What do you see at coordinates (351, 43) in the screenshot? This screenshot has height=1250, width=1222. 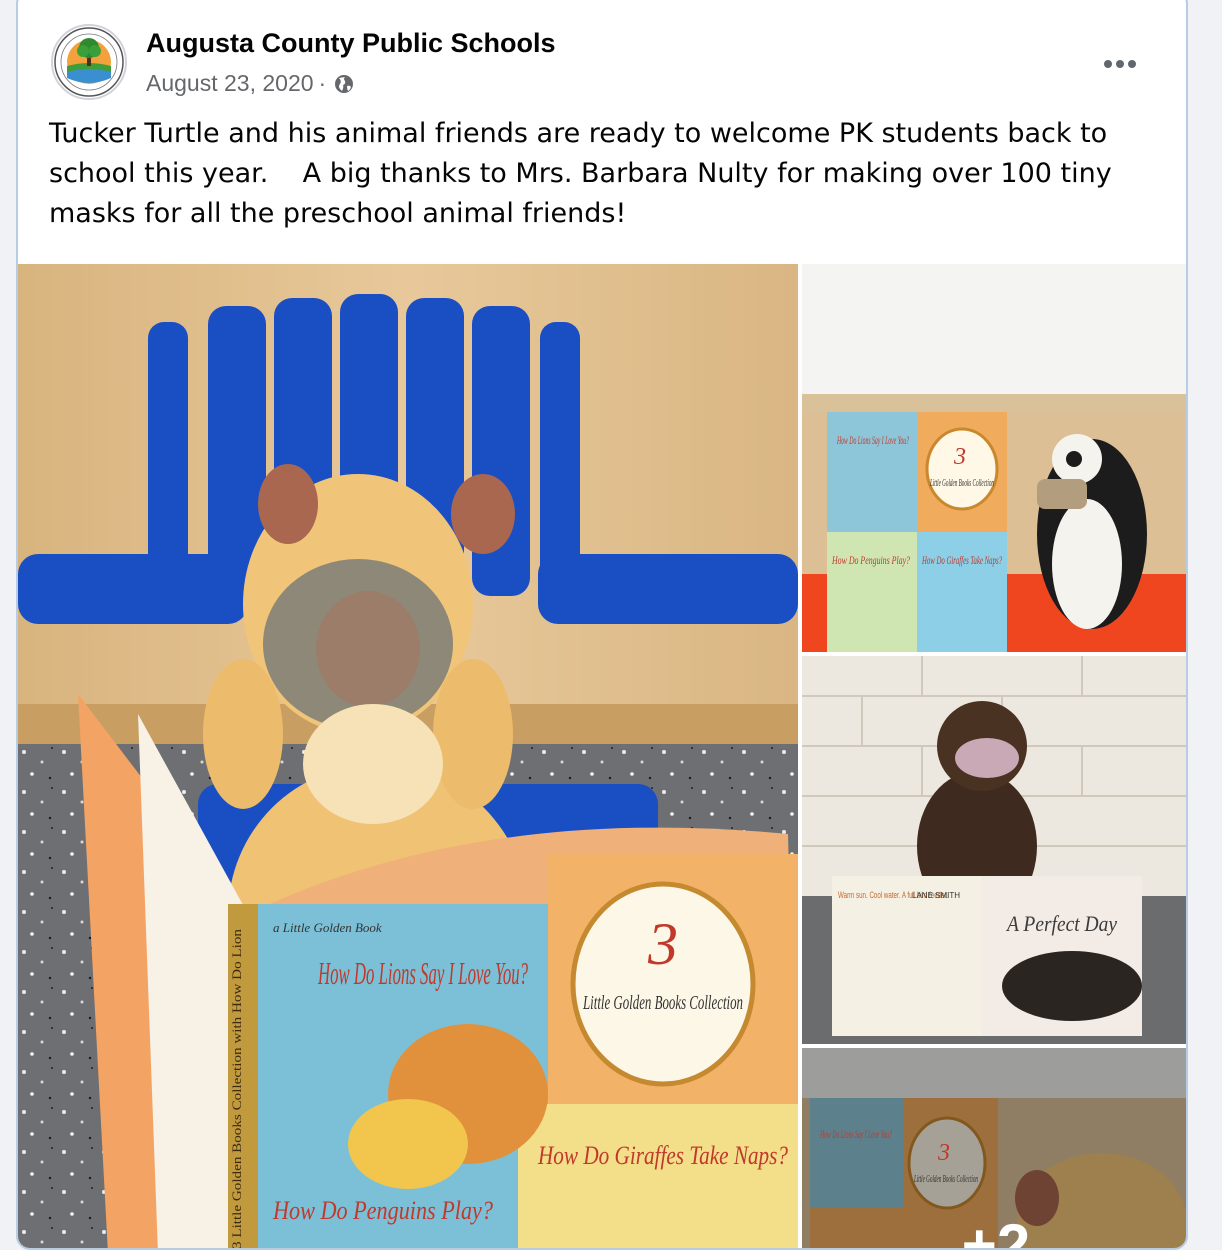 I see `page-name-link: Augusta County Public Schools` at bounding box center [351, 43].